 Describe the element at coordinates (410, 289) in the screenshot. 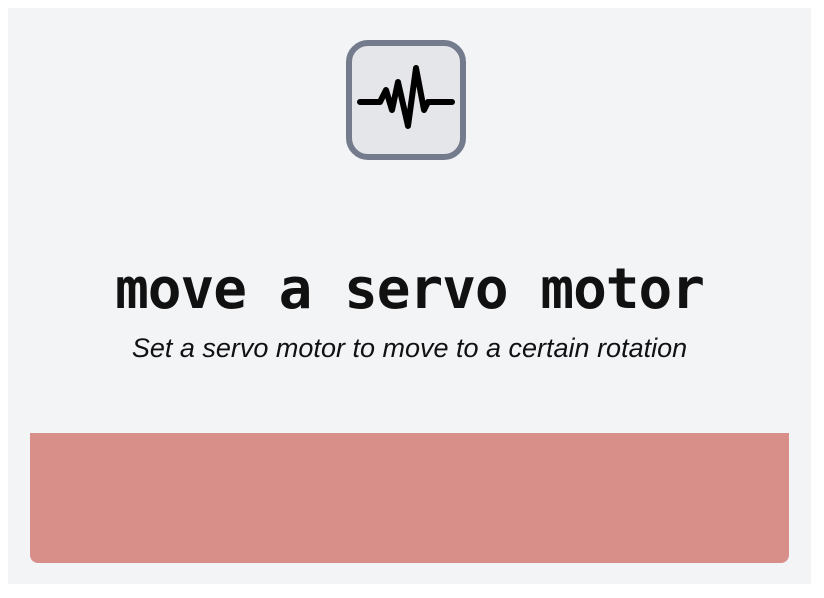

I see `block-title: move a servo motor` at that location.